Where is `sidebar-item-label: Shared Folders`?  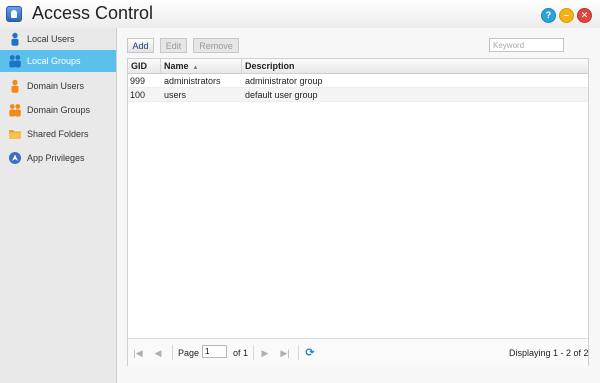 sidebar-item-label: Shared Folders is located at coordinates (58, 134).